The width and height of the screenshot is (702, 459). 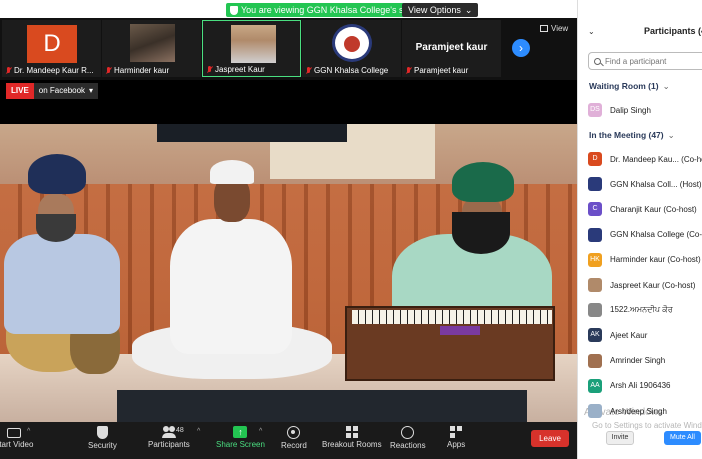 I want to click on participant-row: AK Ajeet Kaur, so click(x=617, y=335).